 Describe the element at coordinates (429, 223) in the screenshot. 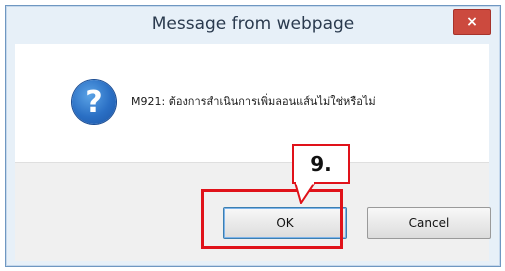

I see `cancel-button: Cancel` at that location.